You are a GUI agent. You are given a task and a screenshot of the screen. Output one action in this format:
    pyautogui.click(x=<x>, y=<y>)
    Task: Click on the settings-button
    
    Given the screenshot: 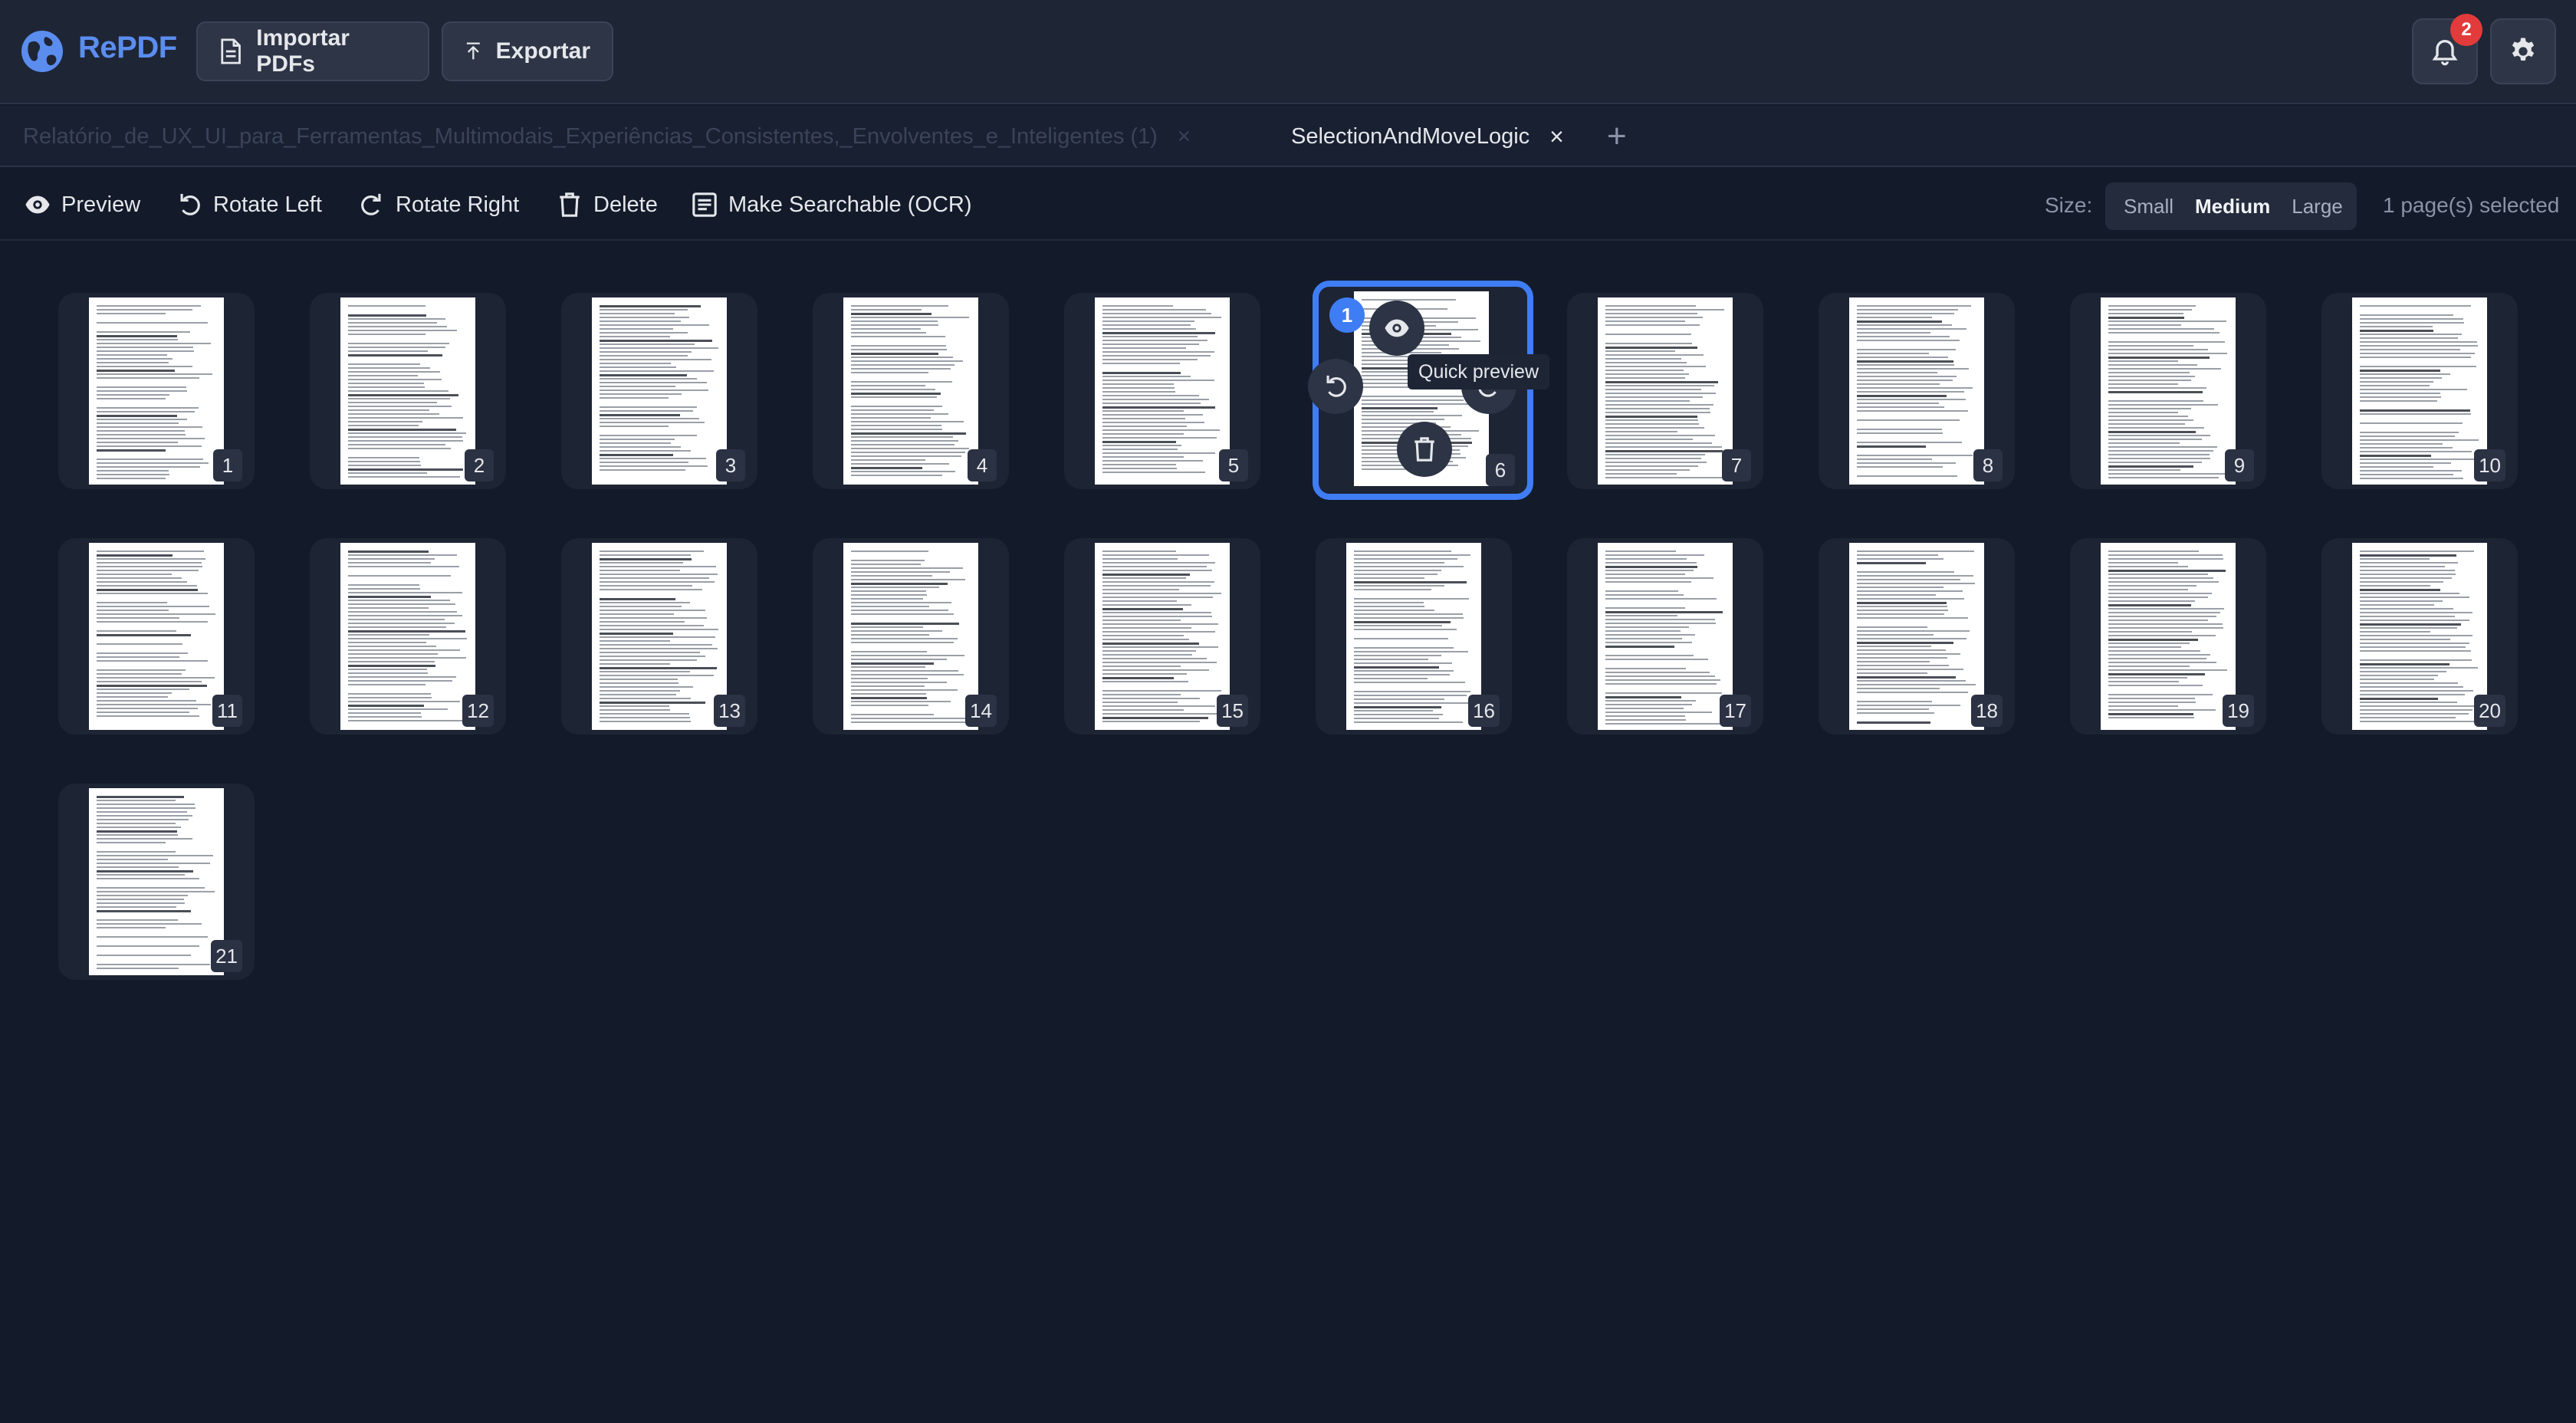 What is the action you would take?
    pyautogui.click(x=2523, y=51)
    